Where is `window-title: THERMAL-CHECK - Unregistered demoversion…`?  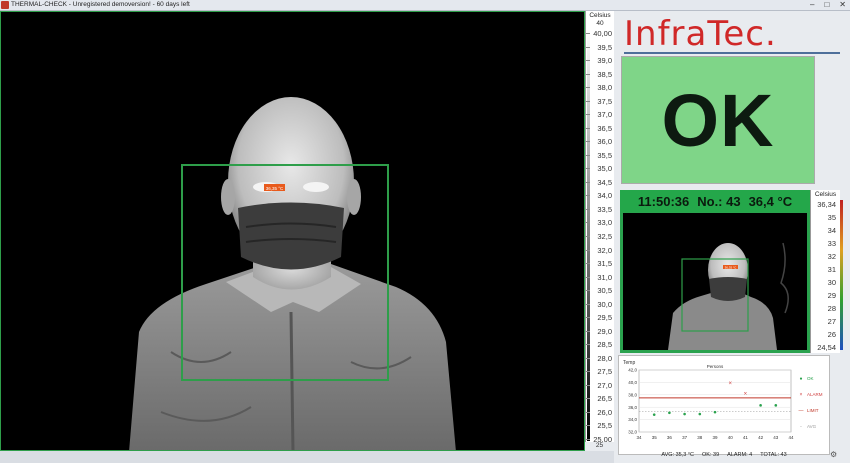
window-title: THERMAL-CHECK - Unregistered demoversion… is located at coordinates (100, 4).